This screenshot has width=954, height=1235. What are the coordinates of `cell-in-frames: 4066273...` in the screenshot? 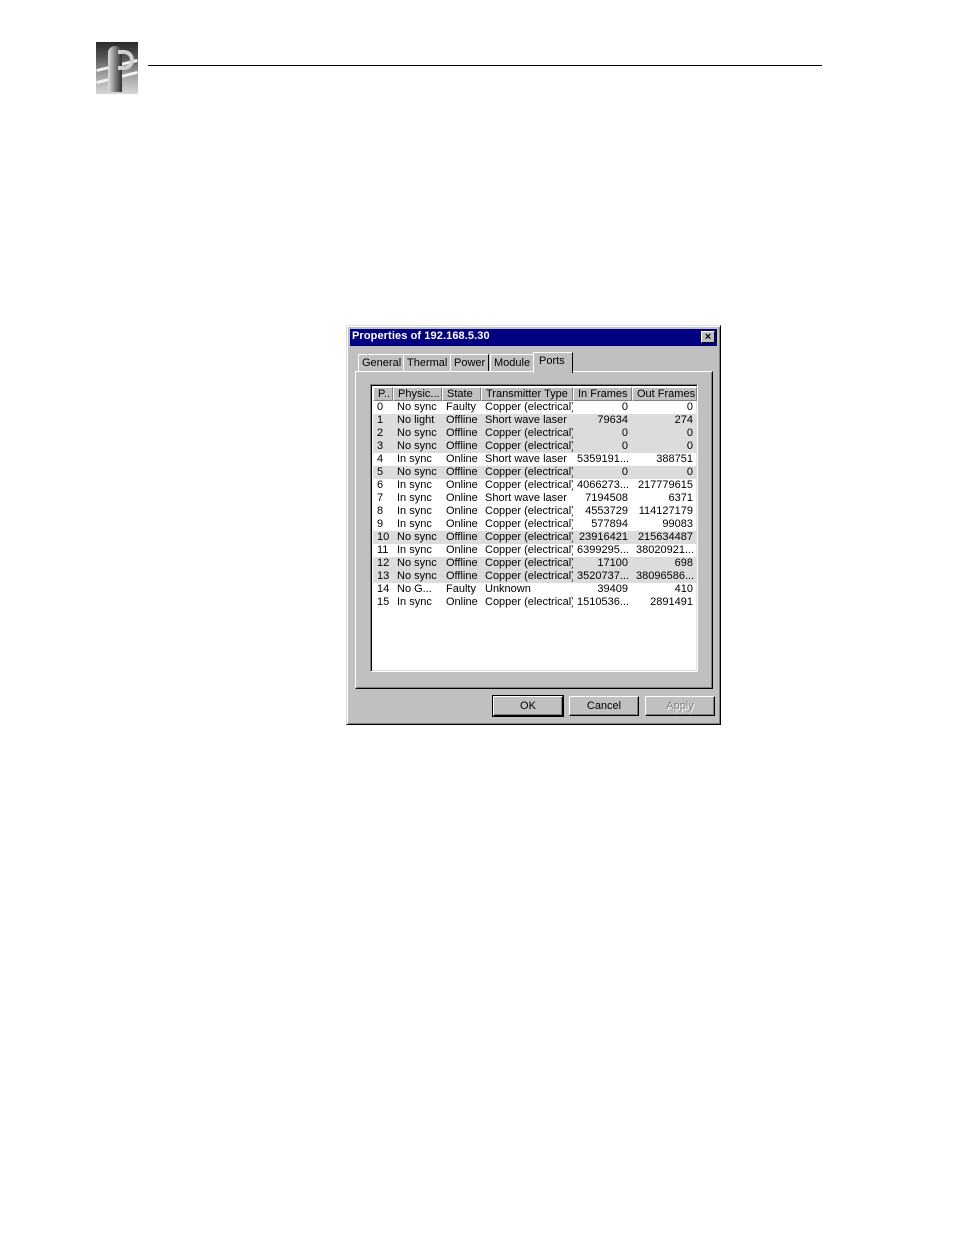 It's located at (603, 485).